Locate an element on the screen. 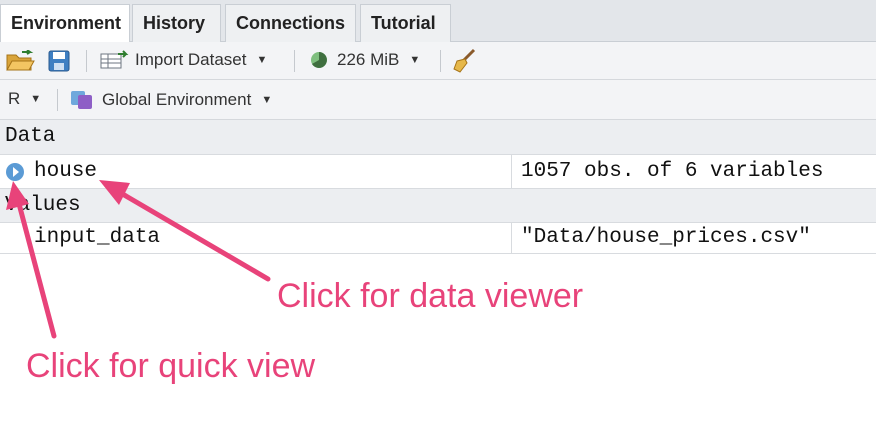  tab-connections: Connections is located at coordinates (290, 23).